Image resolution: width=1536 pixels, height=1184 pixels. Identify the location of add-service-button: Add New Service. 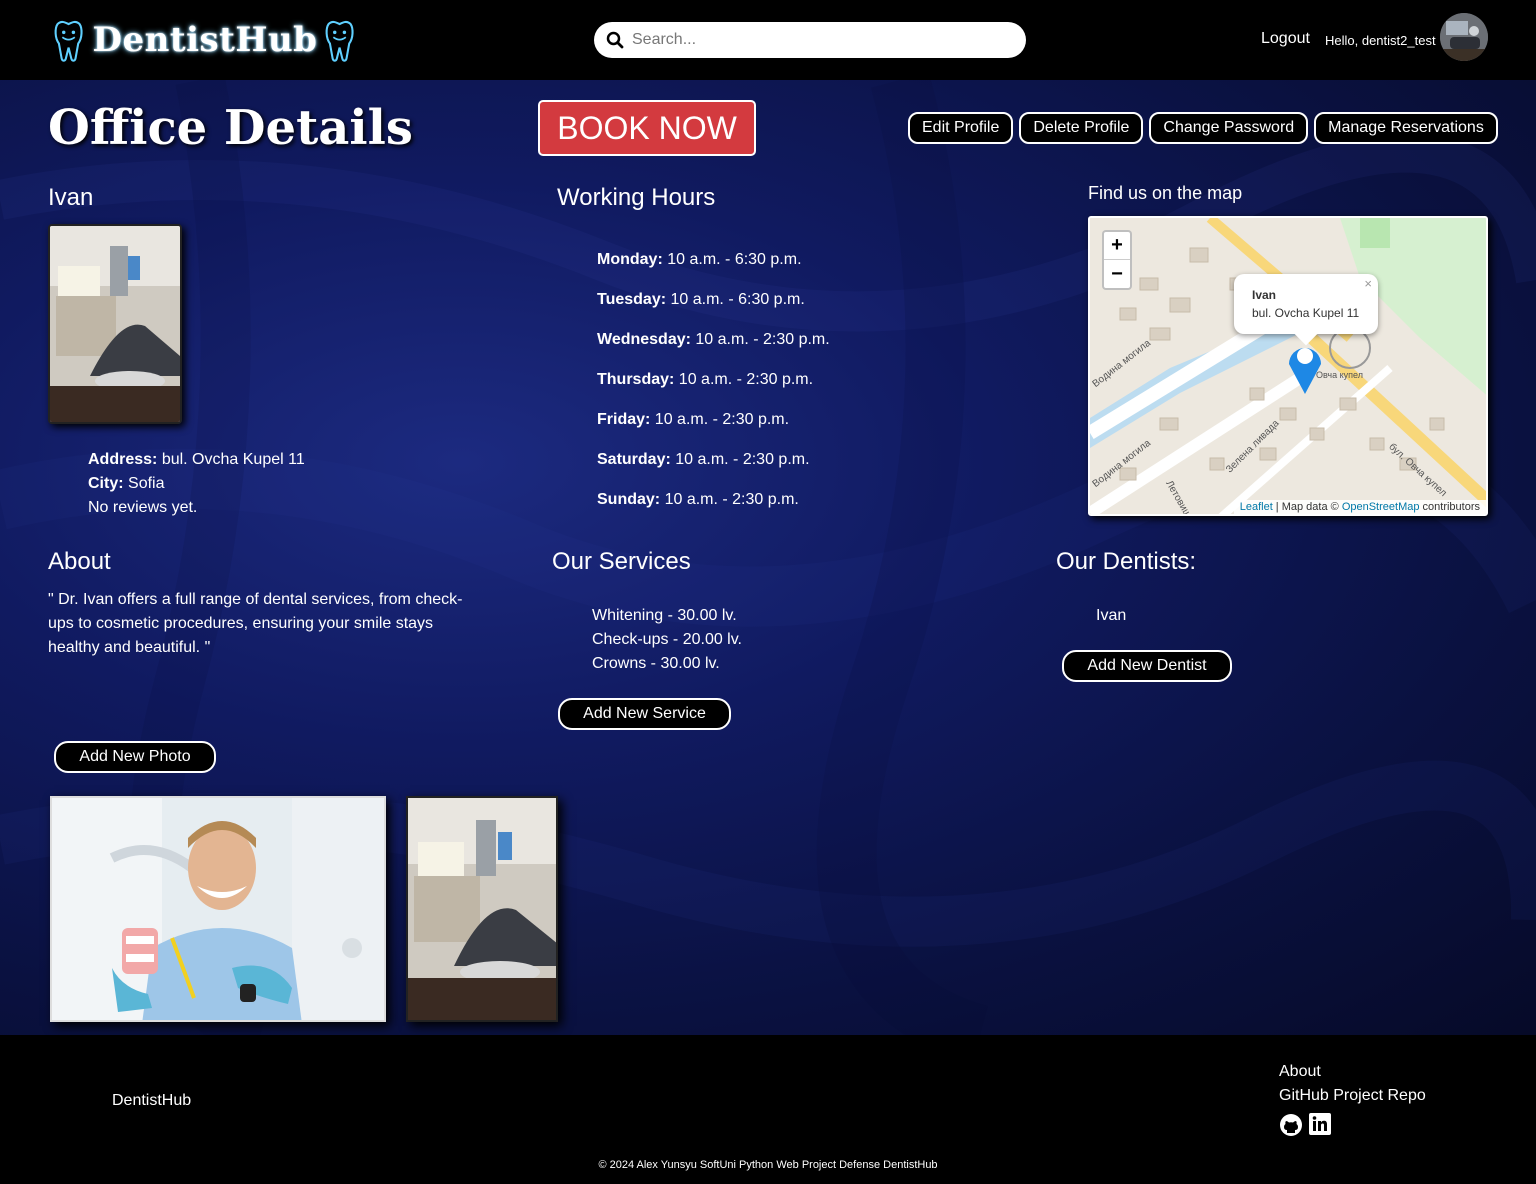
(644, 714).